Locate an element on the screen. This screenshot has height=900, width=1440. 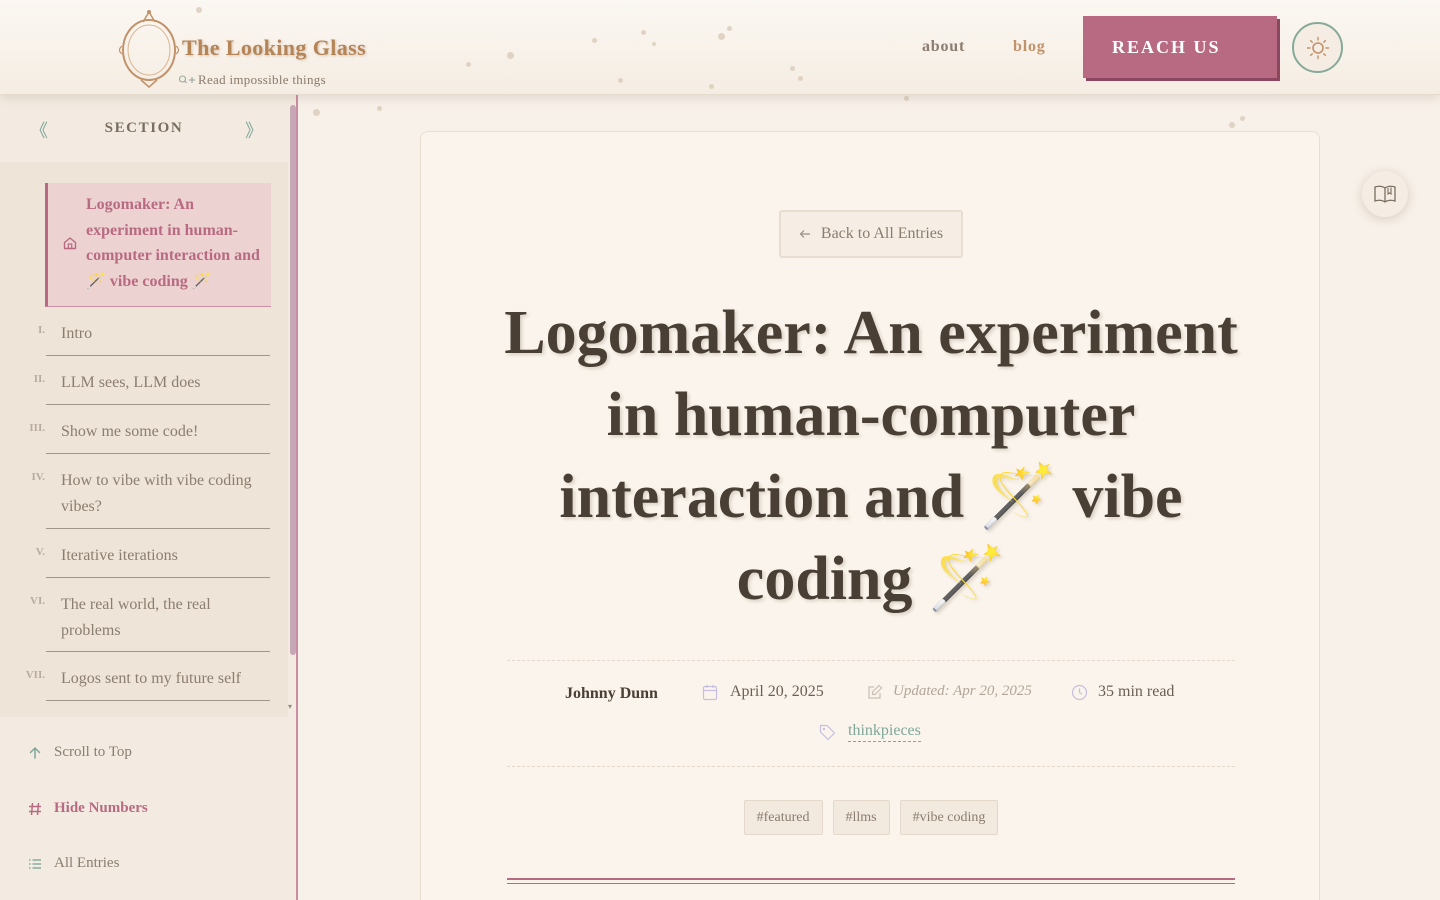
tagline-row: Read impossible things is located at coordinates (252, 80).